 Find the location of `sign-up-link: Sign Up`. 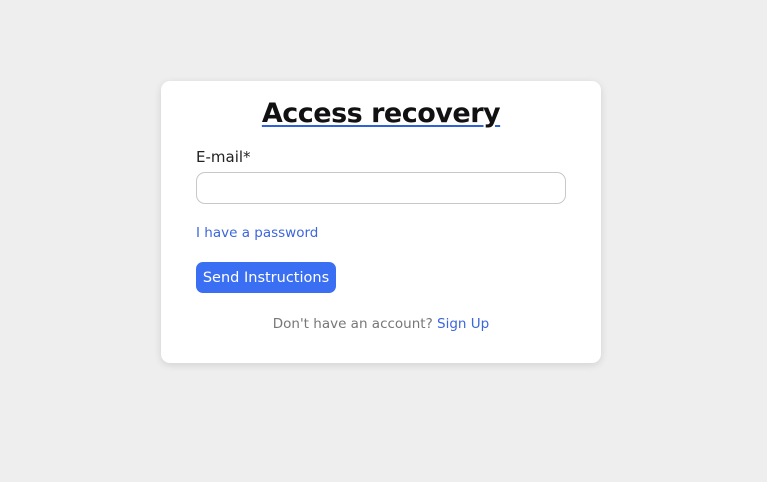

sign-up-link: Sign Up is located at coordinates (463, 324).